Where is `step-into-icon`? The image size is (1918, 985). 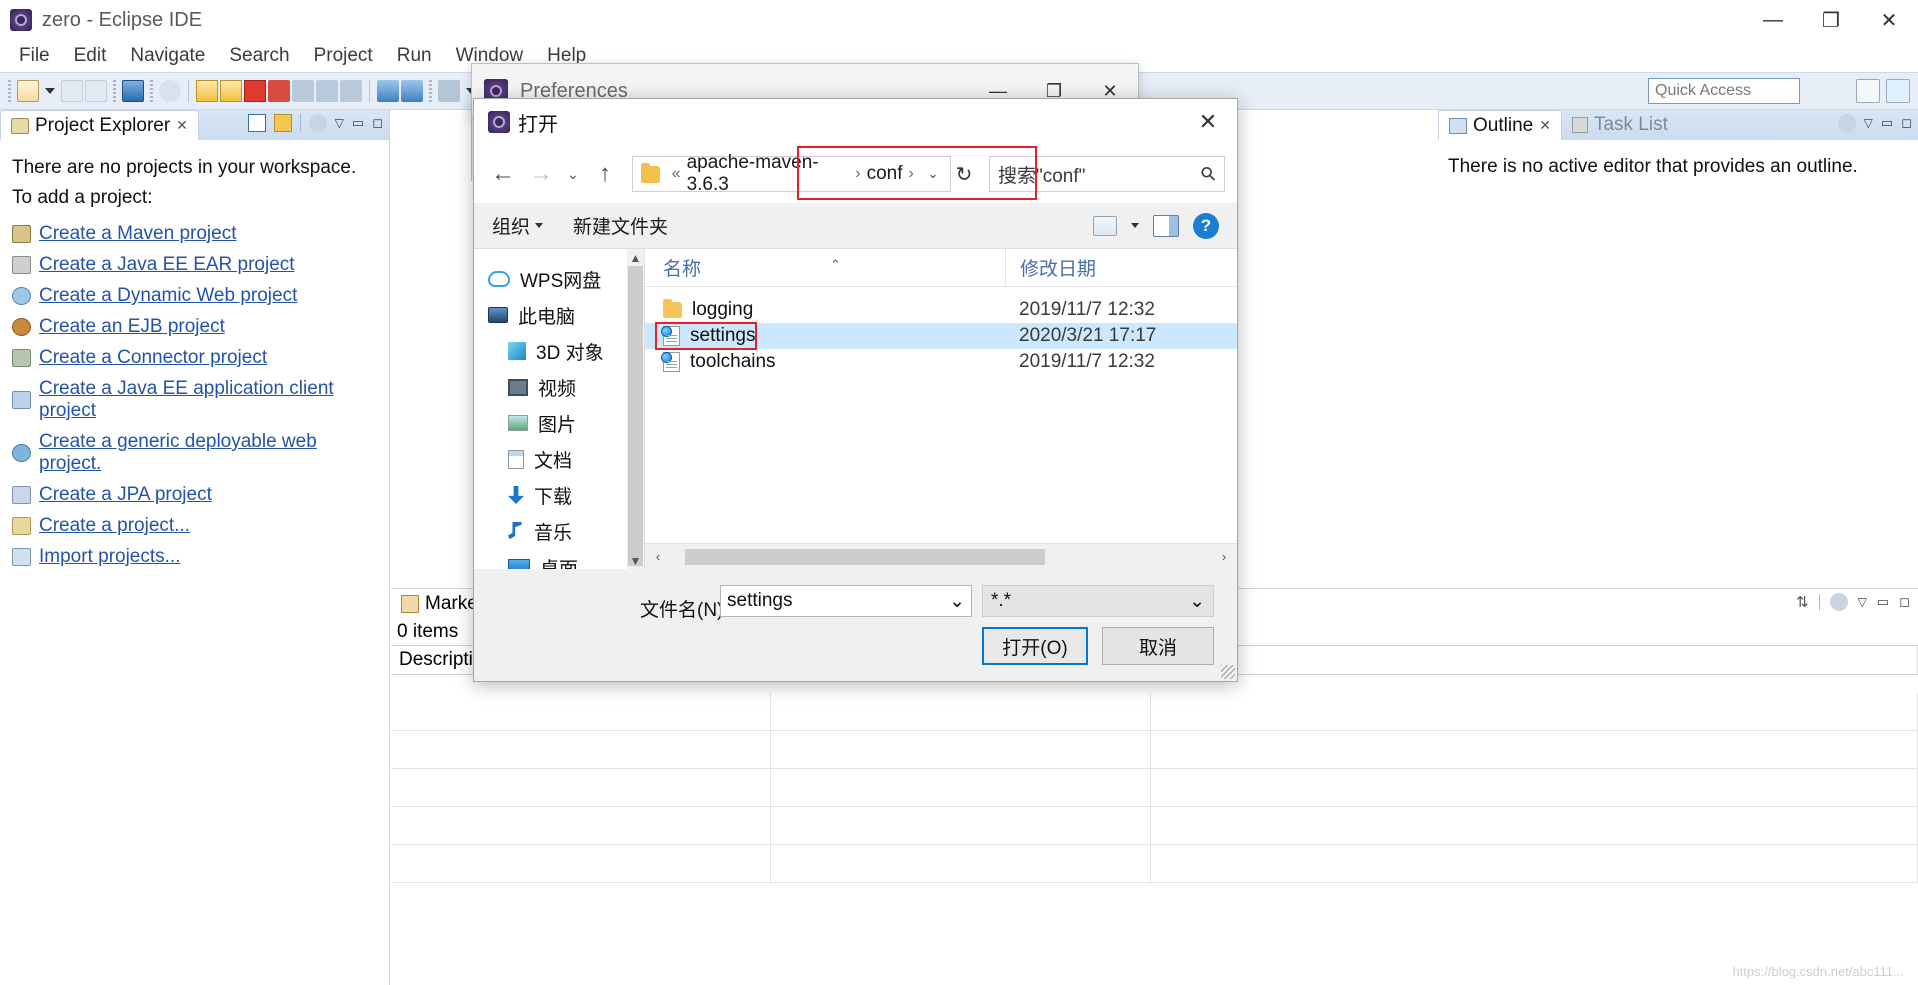 step-into-icon is located at coordinates (303, 91).